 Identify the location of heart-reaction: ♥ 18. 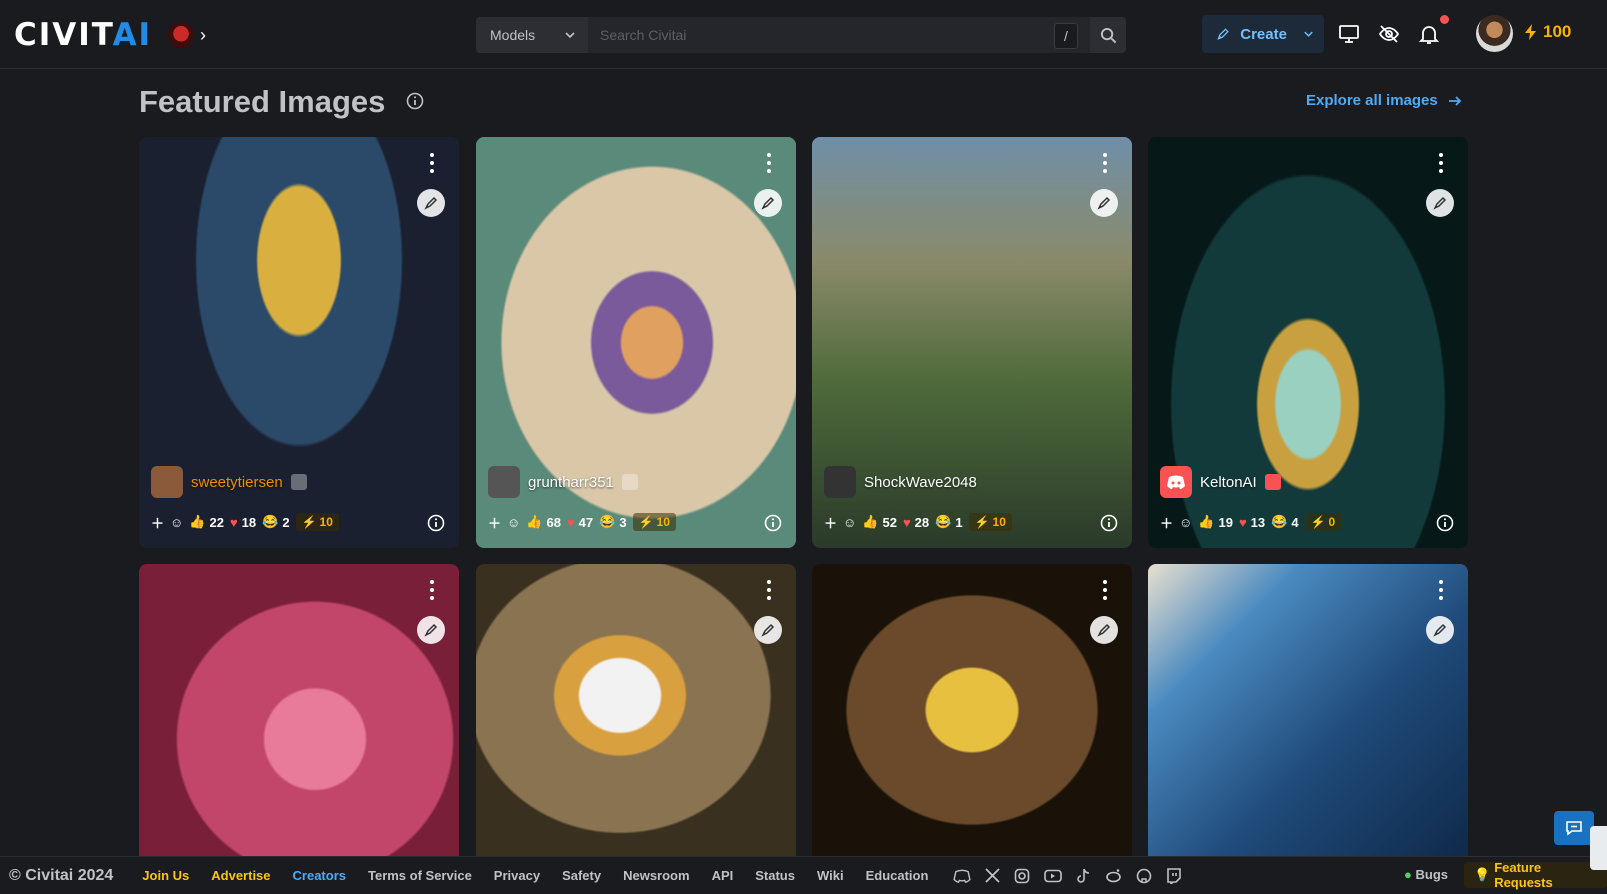
(243, 522).